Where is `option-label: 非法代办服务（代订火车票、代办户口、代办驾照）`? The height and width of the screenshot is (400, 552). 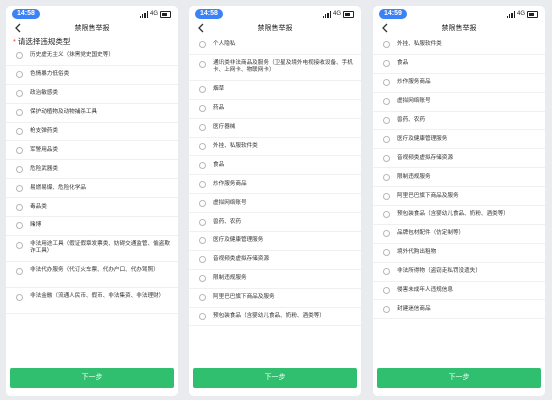 option-label: 非法代办服务（代订火车票、代办户口、代办驾照） is located at coordinates (94, 269).